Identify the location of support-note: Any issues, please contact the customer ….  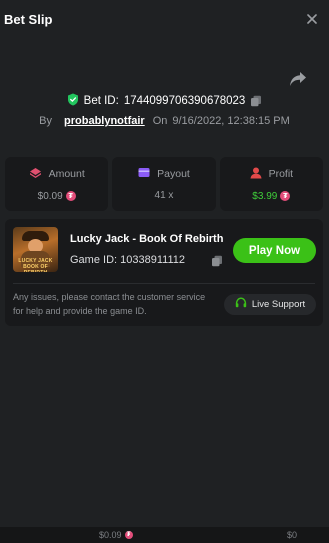
(109, 304).